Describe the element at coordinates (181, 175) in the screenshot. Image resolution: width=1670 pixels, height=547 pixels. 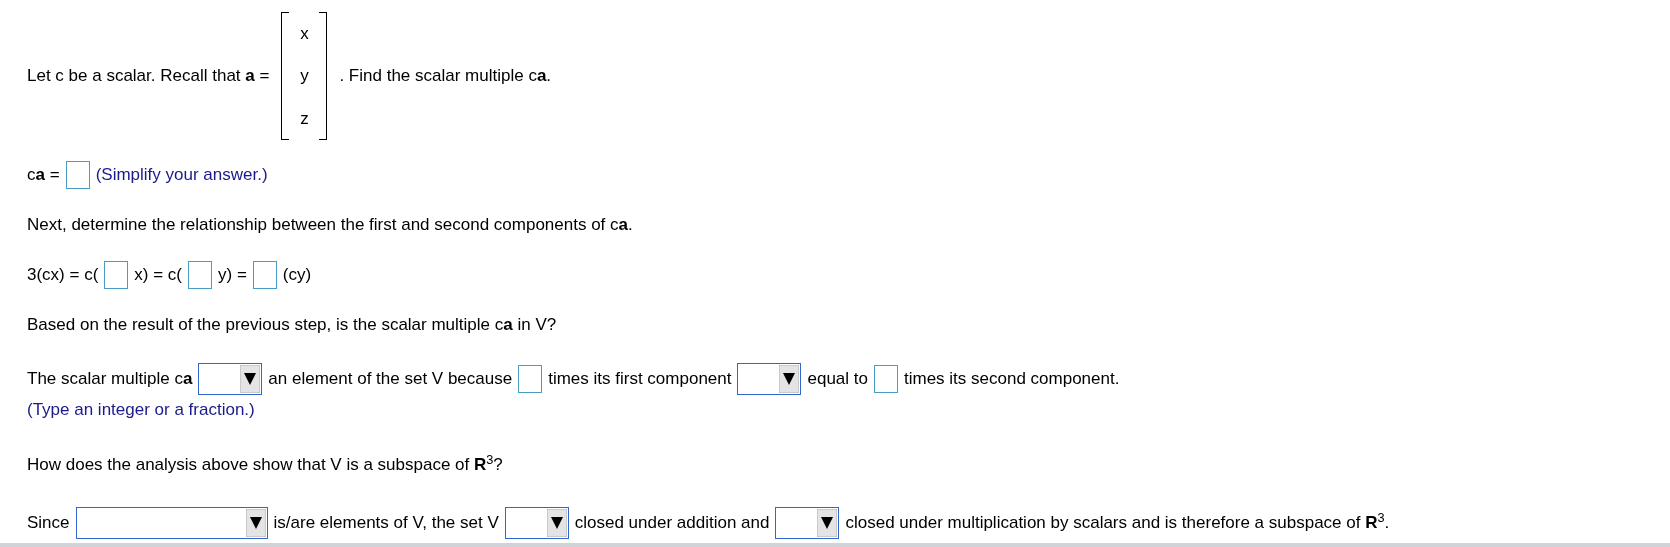
I see `hint-text: (Simplify your answer.)` at that location.